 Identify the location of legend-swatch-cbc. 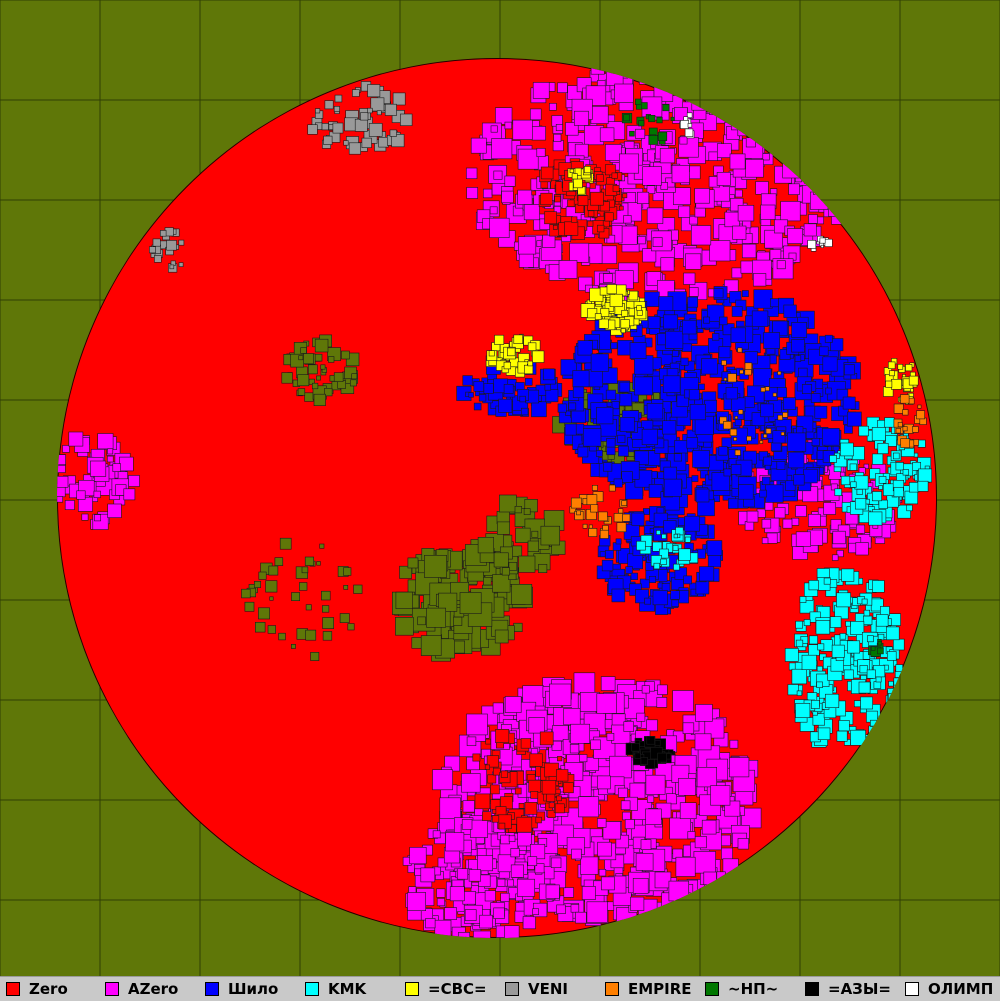
(412, 989).